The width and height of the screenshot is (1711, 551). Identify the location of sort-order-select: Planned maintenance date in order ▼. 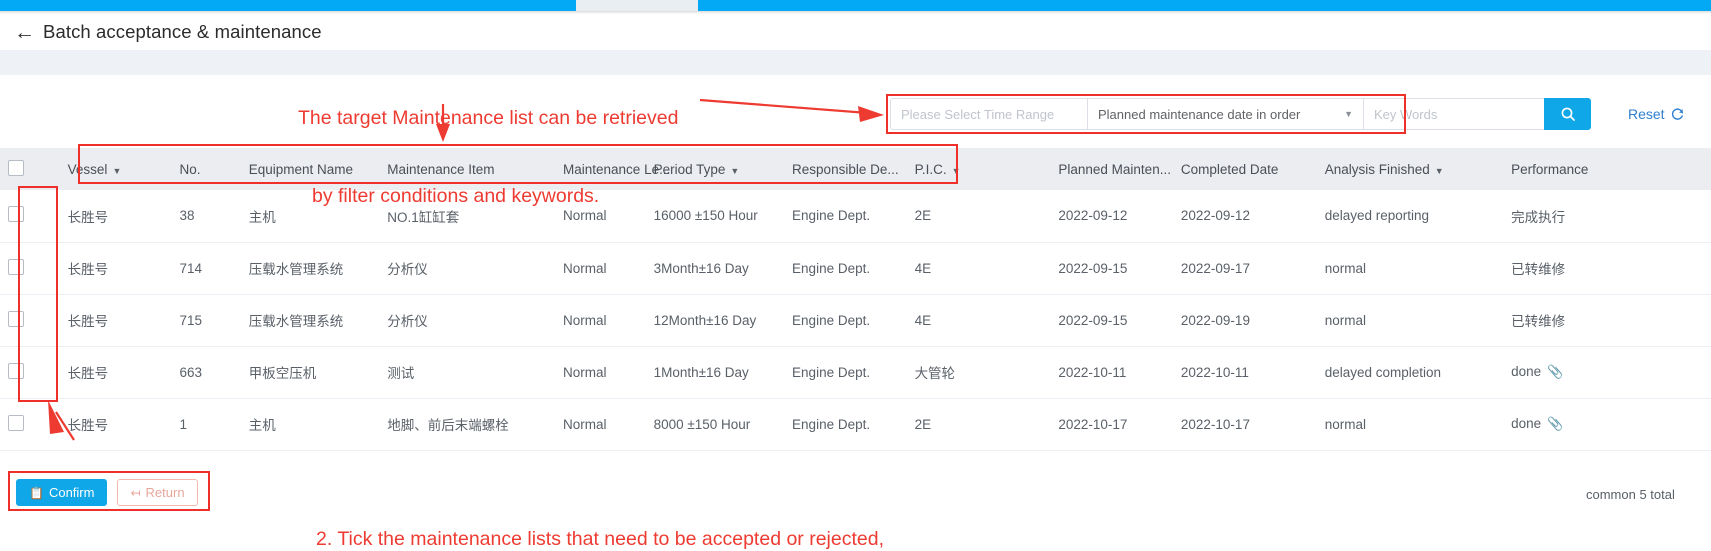
(1225, 114).